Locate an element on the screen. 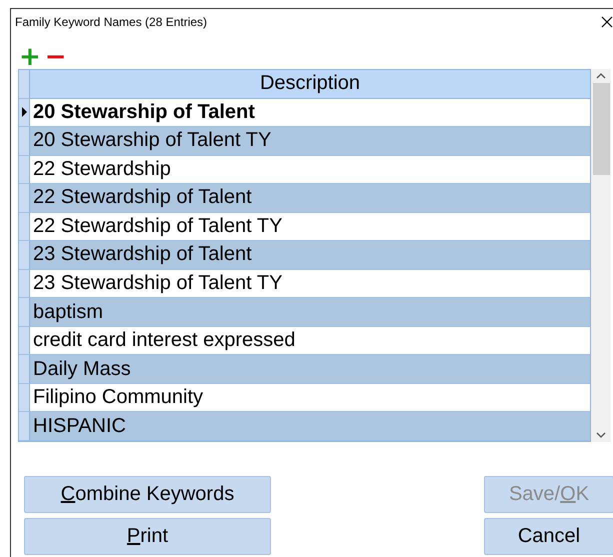 The image size is (613, 557). table-cell: 20 Stewarship of Talent is located at coordinates (310, 113).